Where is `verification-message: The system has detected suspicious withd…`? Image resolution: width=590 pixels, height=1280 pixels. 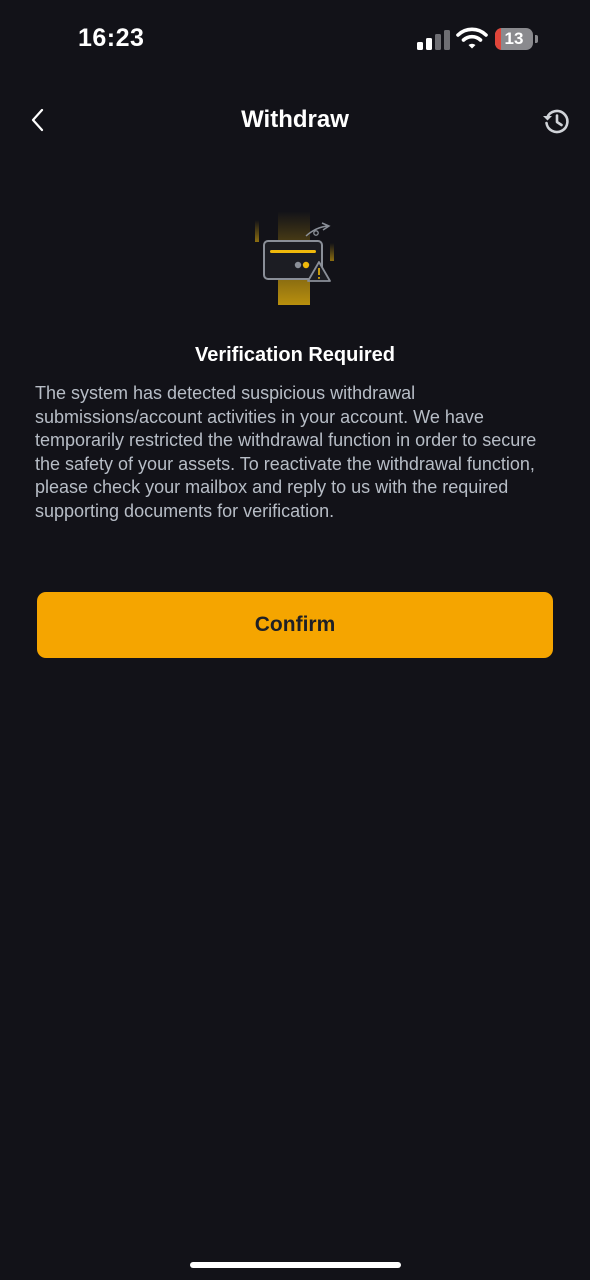
verification-message: The system has detected suspicious withd… is located at coordinates (286, 452).